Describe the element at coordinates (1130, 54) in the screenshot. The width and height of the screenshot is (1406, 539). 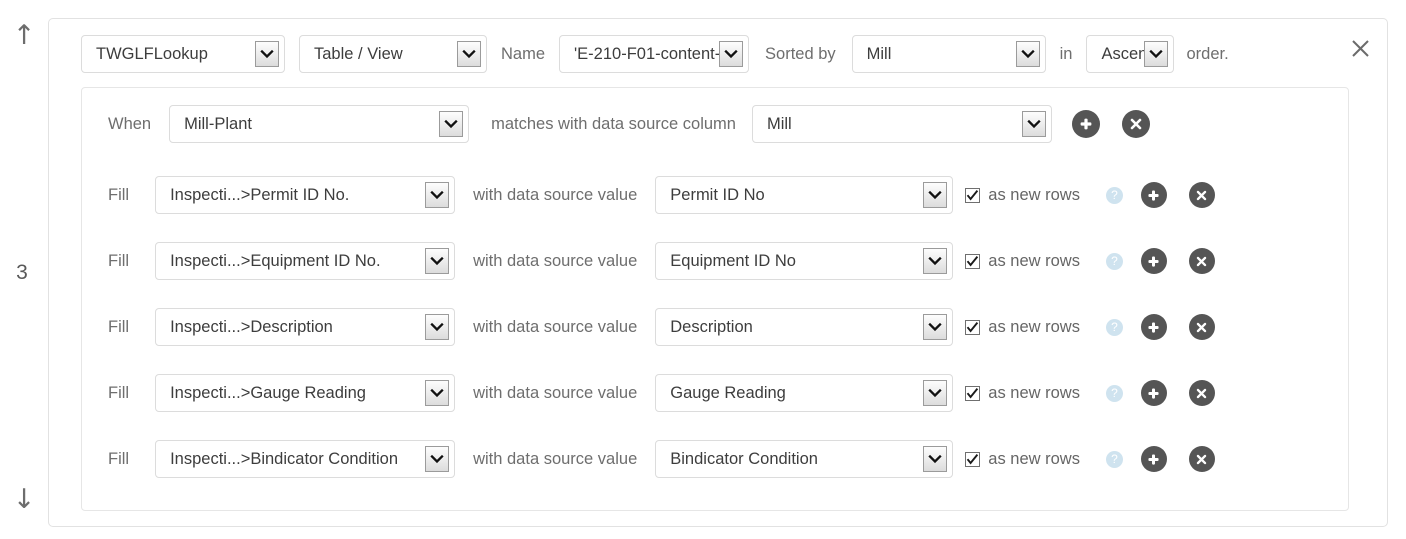
I see `sort-order-select: Ascen` at that location.